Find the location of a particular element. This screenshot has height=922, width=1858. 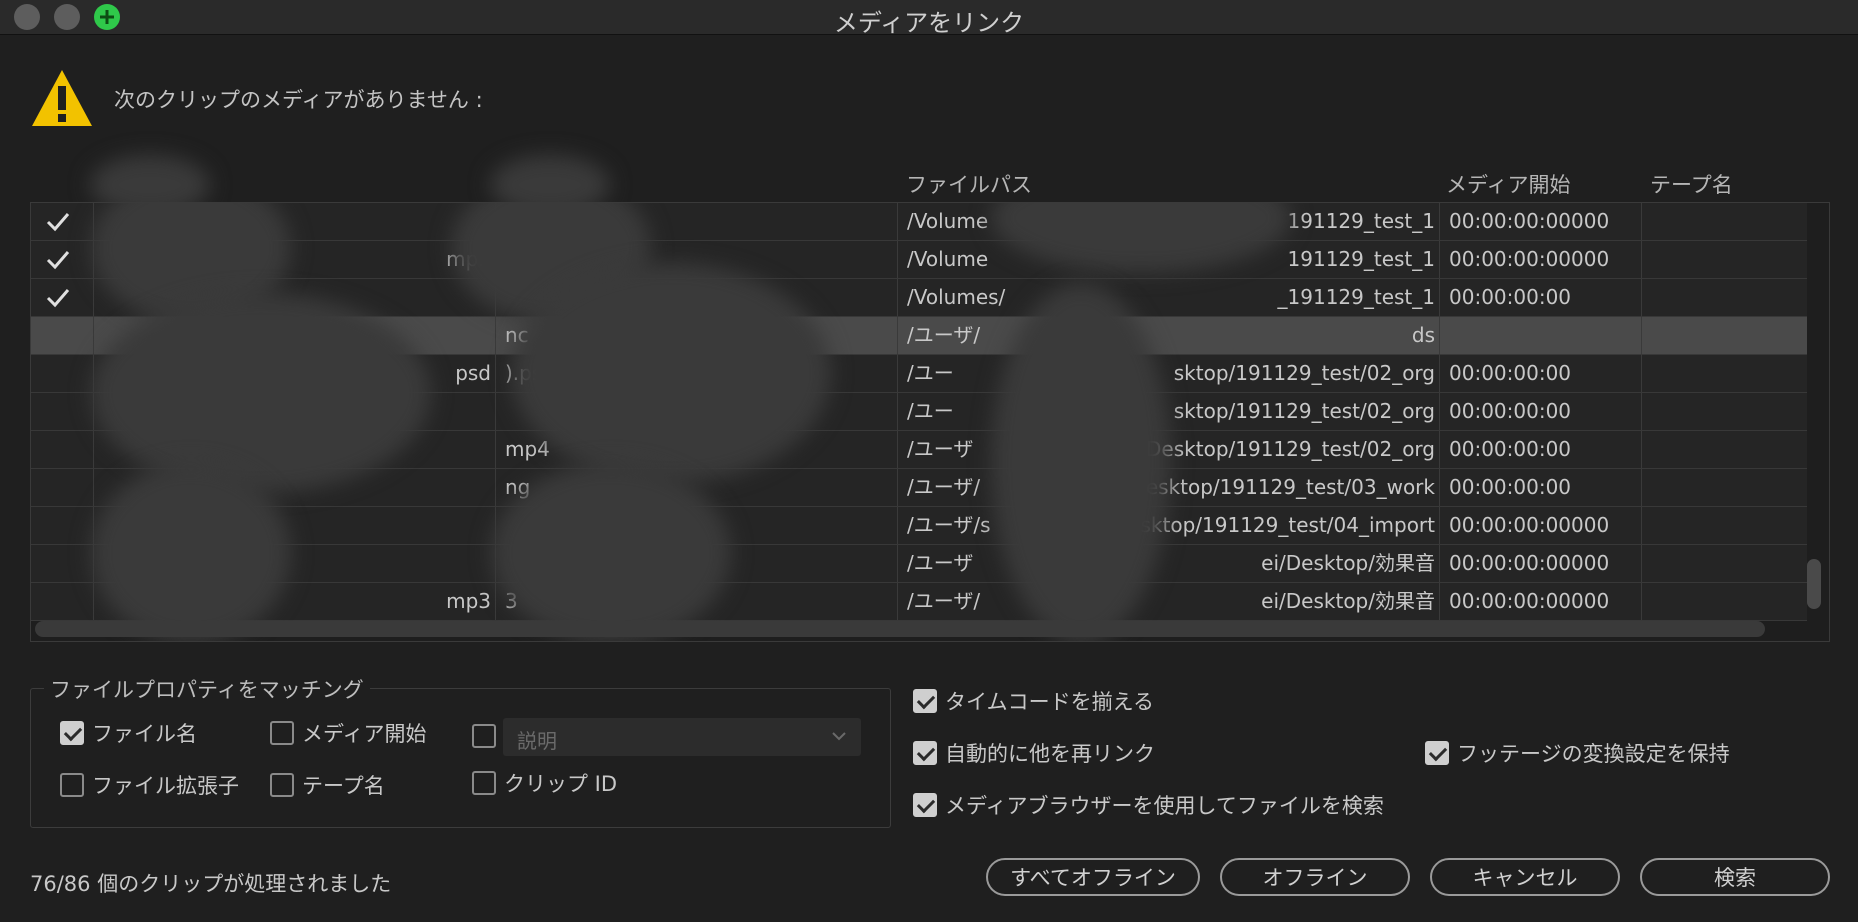

match-clip-id-checkbox: クリップ ID is located at coordinates (544, 783).